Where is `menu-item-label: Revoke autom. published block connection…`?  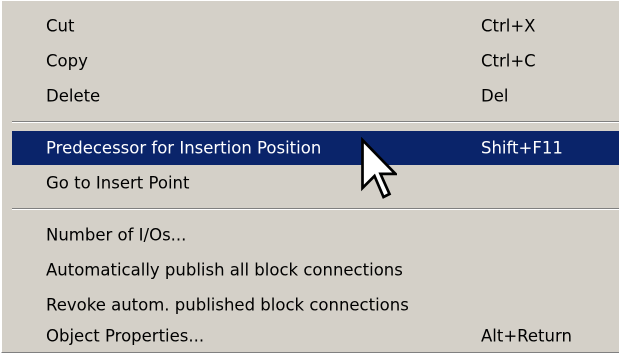 menu-item-label: Revoke autom. published block connection… is located at coordinates (227, 305).